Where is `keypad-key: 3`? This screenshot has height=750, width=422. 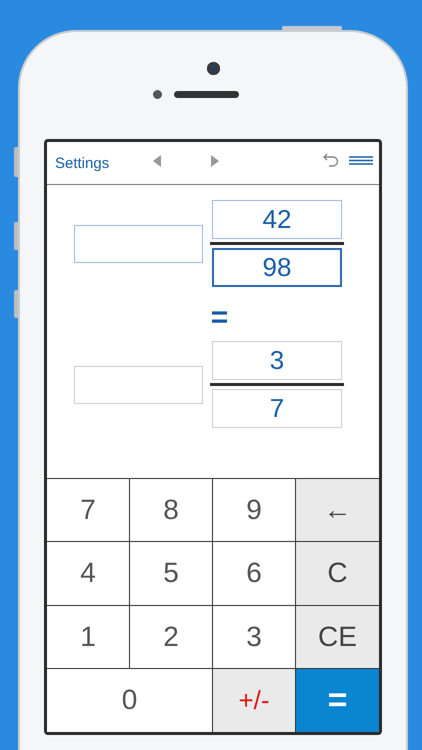
keypad-key: 3 is located at coordinates (254, 637).